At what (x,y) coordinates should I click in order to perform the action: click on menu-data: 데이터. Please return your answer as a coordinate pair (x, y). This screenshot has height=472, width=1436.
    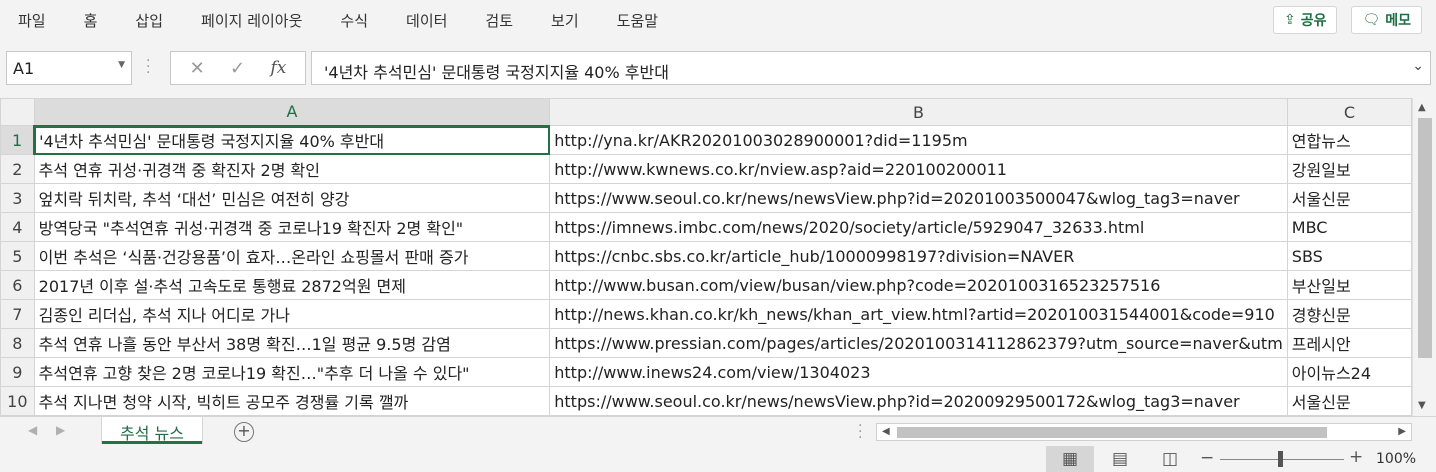
    Looking at the image, I should click on (426, 20).